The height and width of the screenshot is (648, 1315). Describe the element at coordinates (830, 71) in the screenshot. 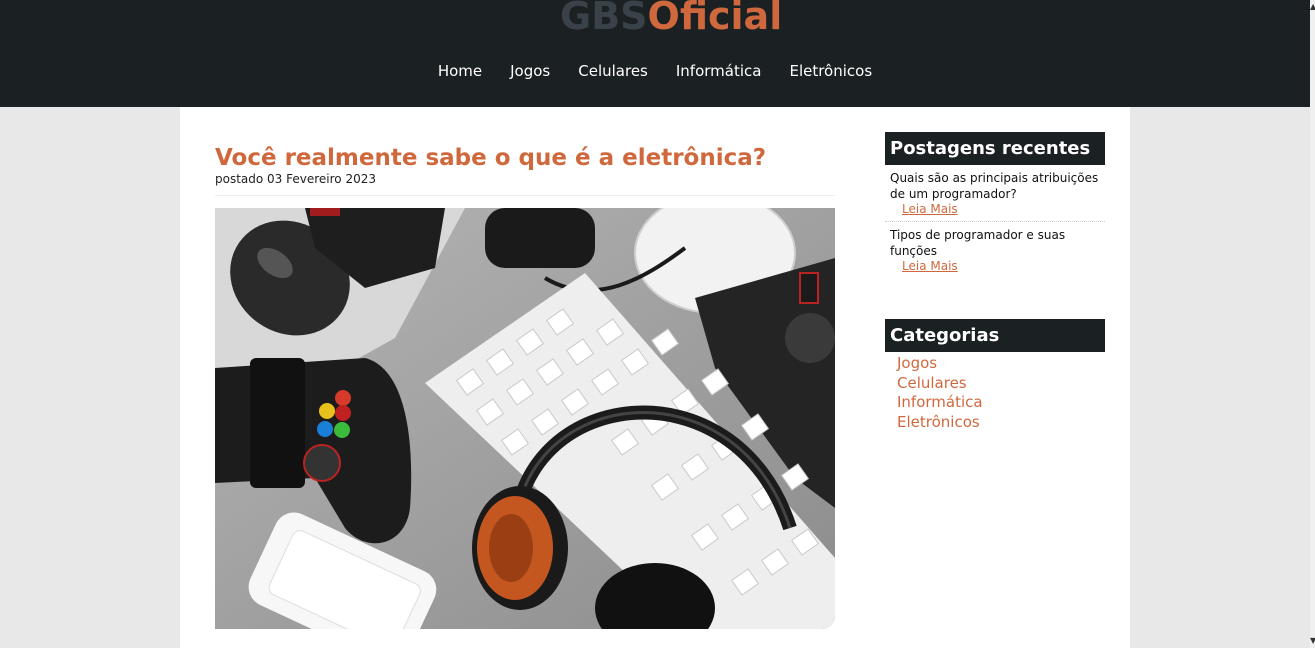

I see `nav-eletronicos: Eletrônicos` at that location.